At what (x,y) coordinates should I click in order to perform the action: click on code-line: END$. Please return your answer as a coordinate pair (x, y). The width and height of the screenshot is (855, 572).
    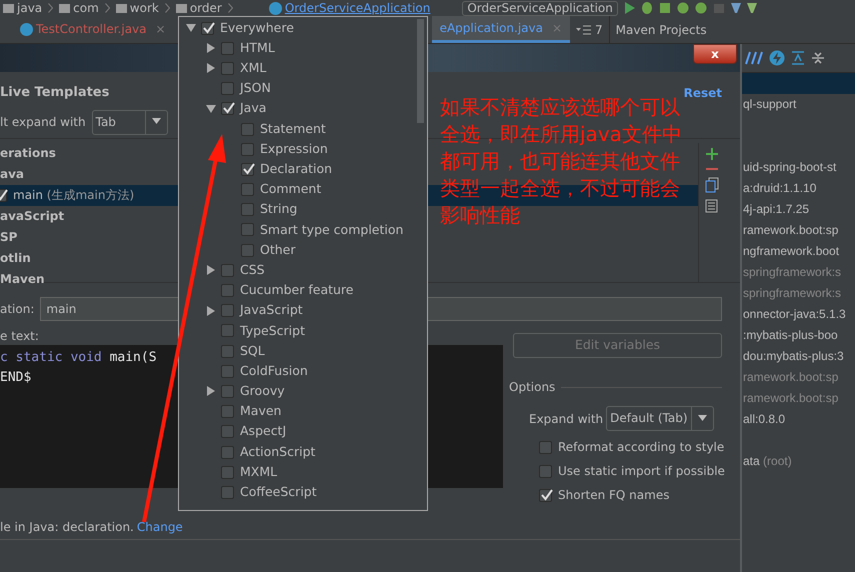
    Looking at the image, I should click on (16, 377).